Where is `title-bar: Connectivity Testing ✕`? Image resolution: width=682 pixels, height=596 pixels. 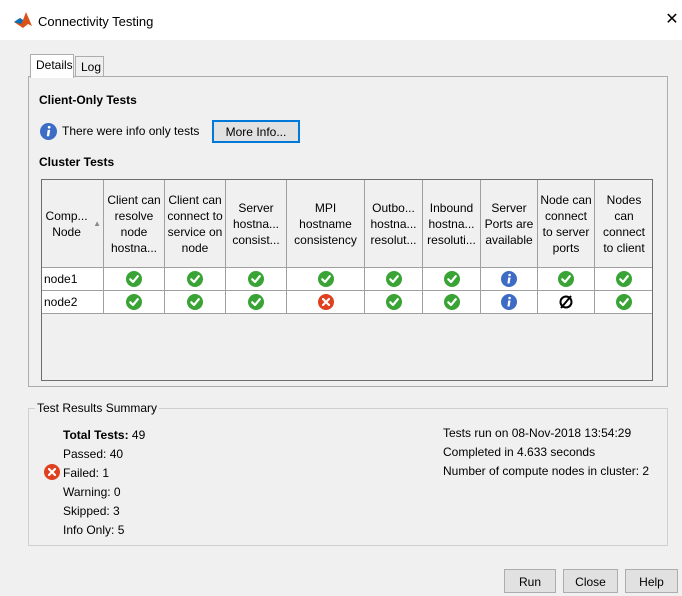 title-bar: Connectivity Testing ✕ is located at coordinates (341, 20).